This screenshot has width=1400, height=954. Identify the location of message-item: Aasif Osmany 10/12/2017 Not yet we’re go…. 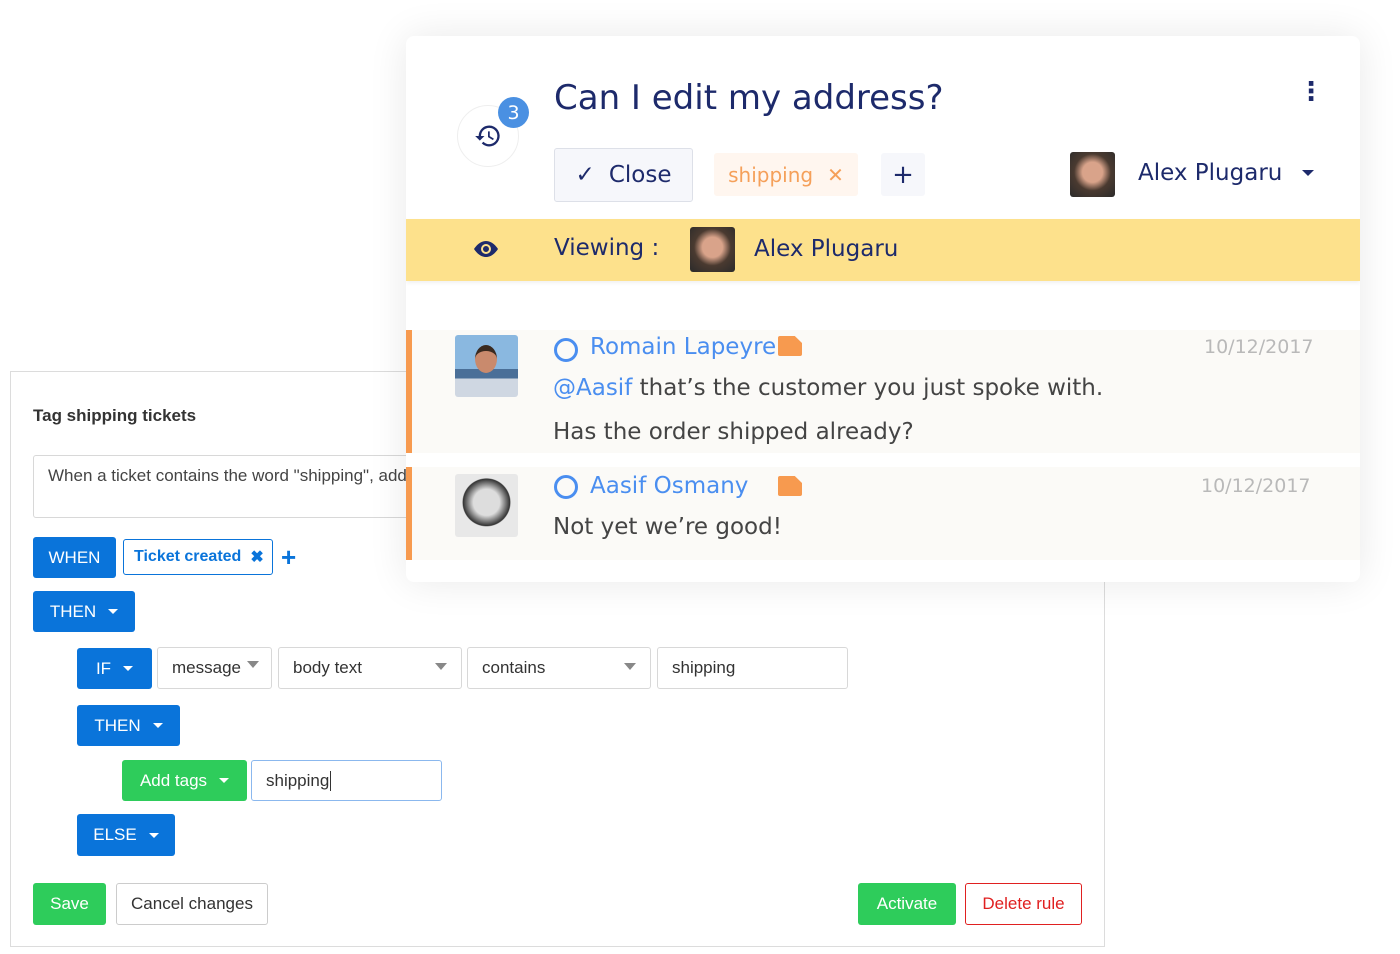
(883, 513).